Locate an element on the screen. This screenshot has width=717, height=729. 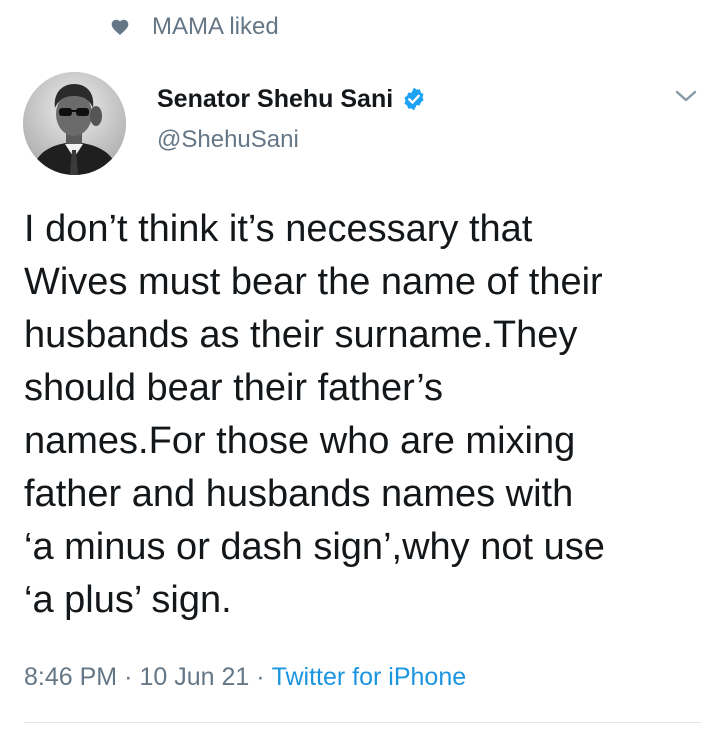
social-context: MAMA liked is located at coordinates (194, 27).